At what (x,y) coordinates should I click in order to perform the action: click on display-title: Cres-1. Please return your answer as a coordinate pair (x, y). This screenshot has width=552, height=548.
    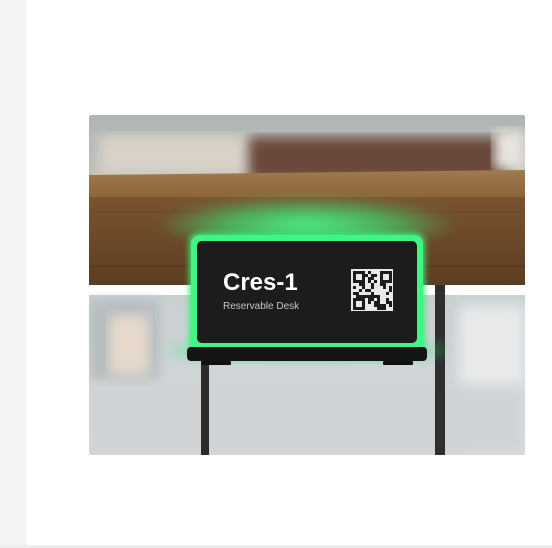
    Looking at the image, I should click on (260, 282).